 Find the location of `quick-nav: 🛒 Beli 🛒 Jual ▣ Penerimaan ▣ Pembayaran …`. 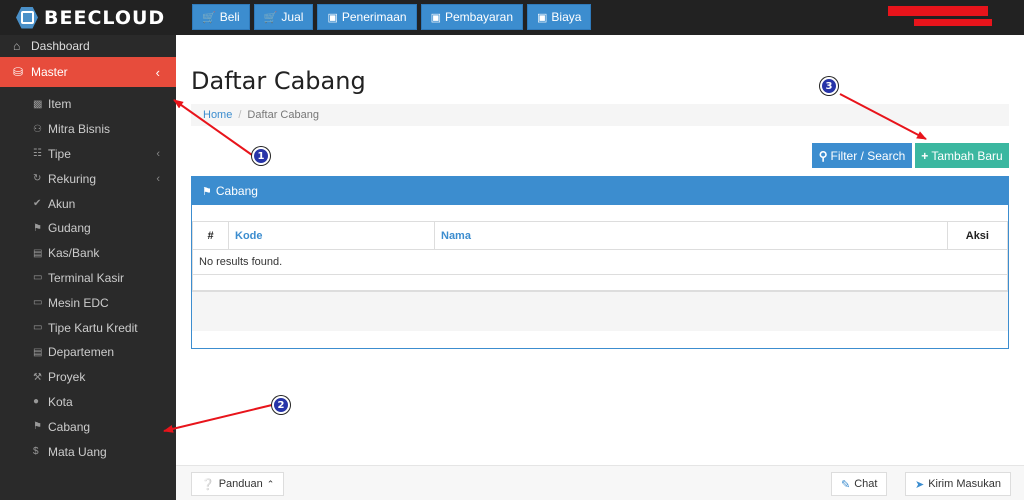

quick-nav: 🛒 Beli 🛒 Jual ▣ Penerimaan ▣ Pembayaran … is located at coordinates (392, 17).